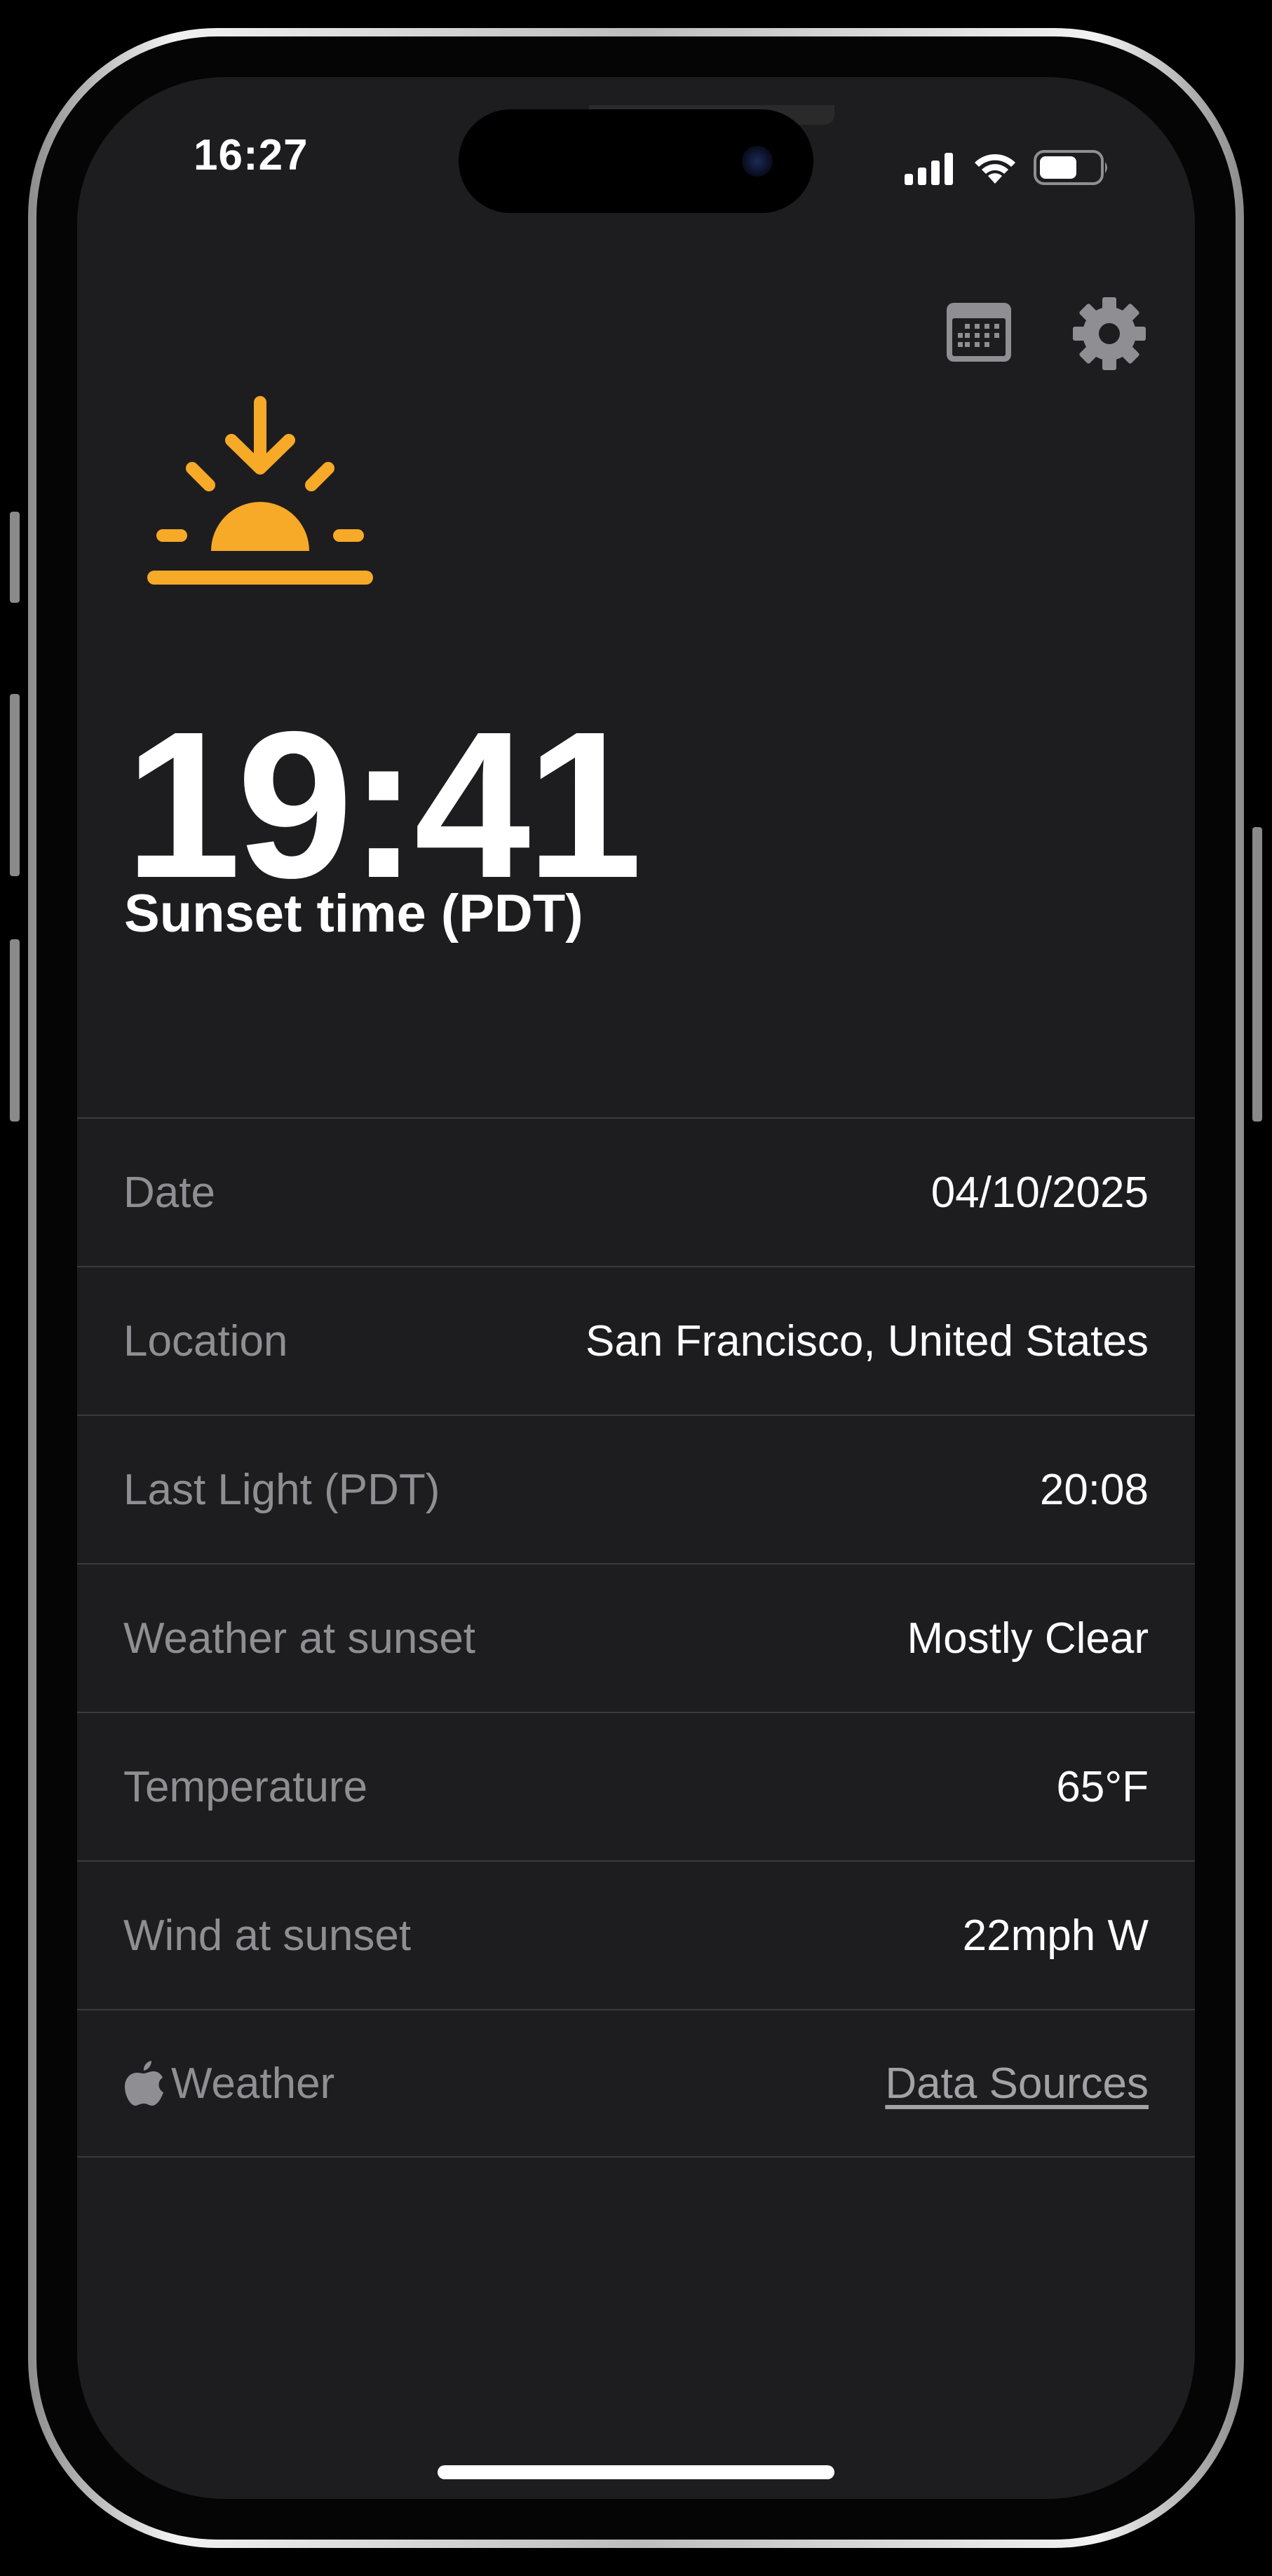 This screenshot has width=1272, height=2576. I want to click on detail-value: Mostly Clear, so click(1028, 1639).